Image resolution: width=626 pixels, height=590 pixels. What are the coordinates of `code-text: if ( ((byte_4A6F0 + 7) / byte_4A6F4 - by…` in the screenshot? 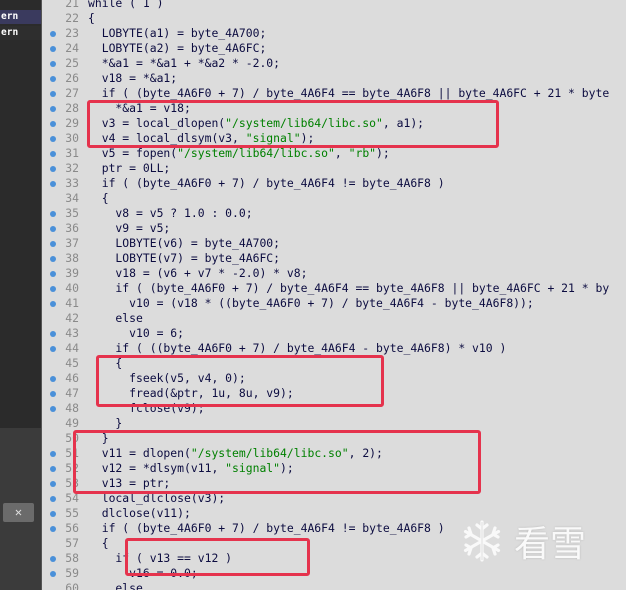 It's located at (297, 348).